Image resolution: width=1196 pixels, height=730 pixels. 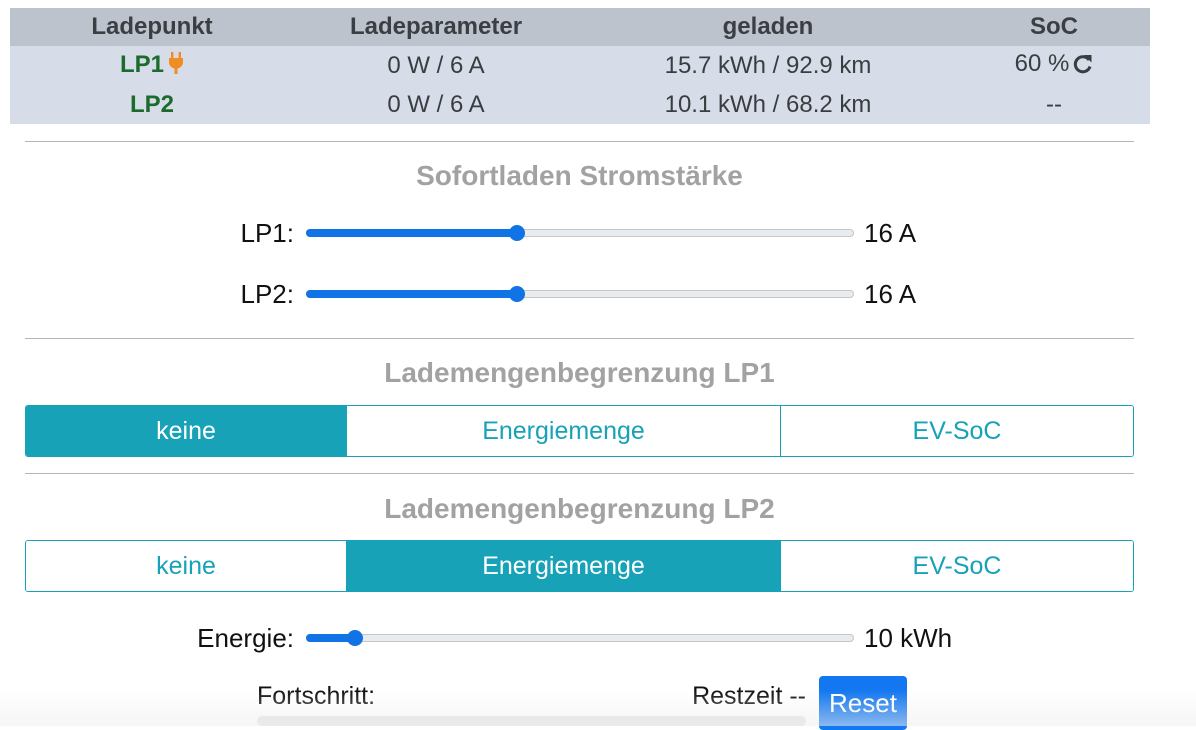 I want to click on reload-icon, so click(x=1083, y=67).